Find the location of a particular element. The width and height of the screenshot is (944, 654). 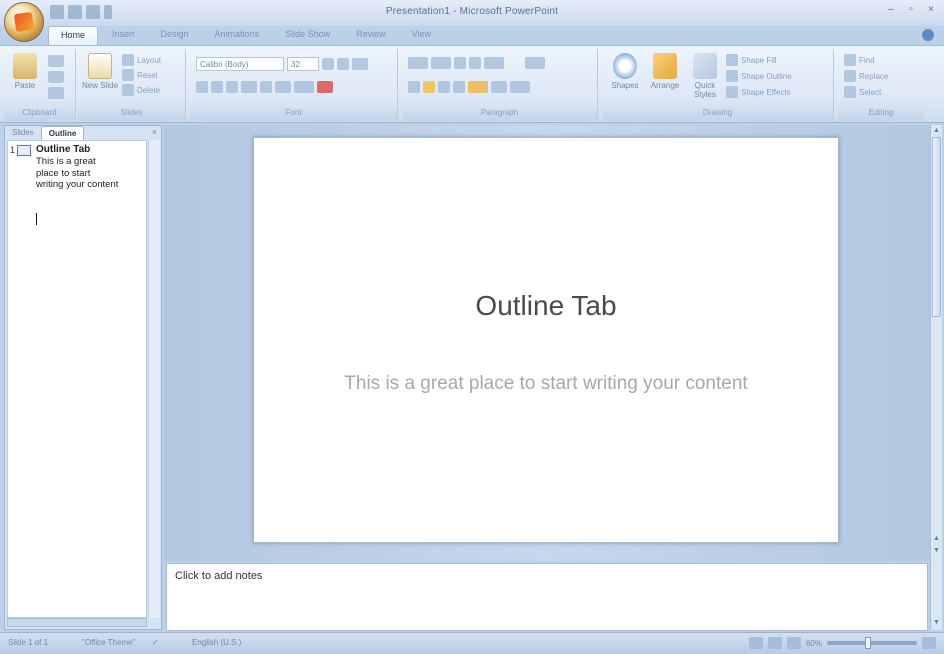

next-slide-icon: ▼ is located at coordinates (936, 551).